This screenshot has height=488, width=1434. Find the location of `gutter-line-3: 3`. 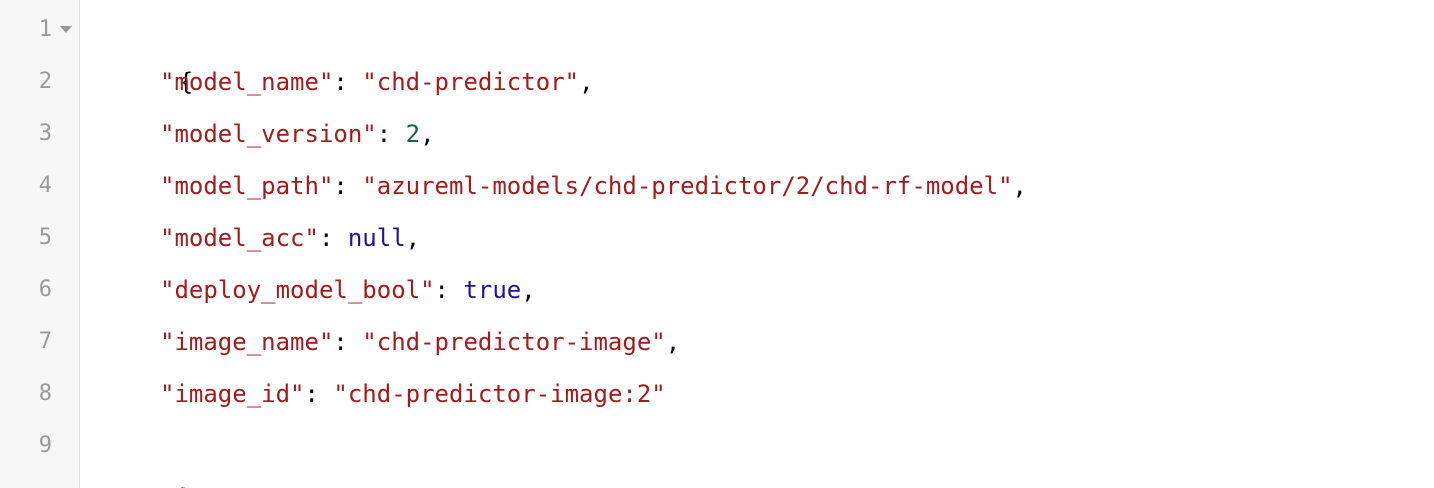

gutter-line-3: 3 is located at coordinates (39, 134).